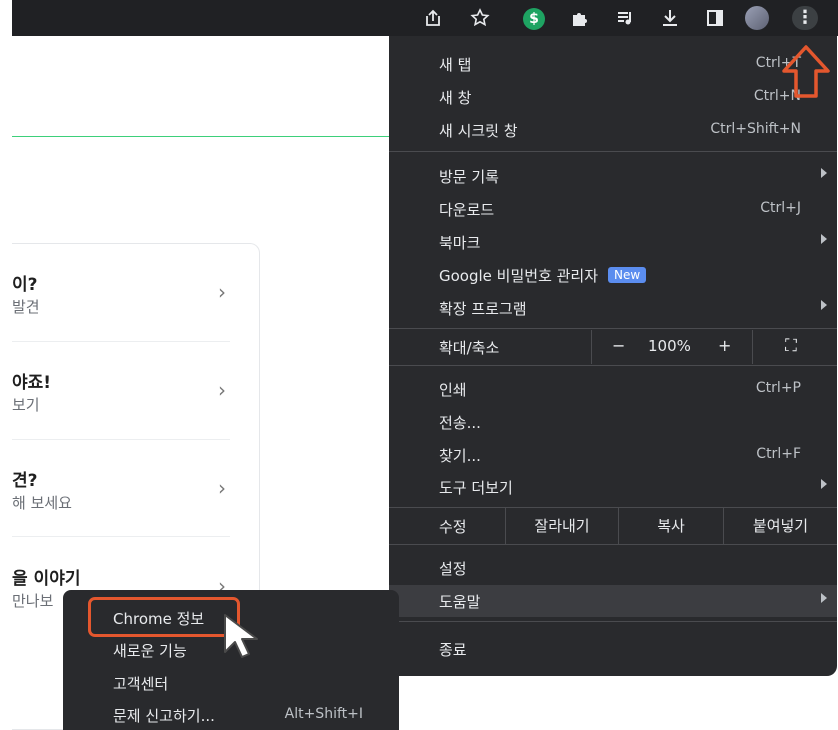 The image size is (838, 730). What do you see at coordinates (231, 683) in the screenshot?
I see `submenu-item-help-center: 고객센터` at bounding box center [231, 683].